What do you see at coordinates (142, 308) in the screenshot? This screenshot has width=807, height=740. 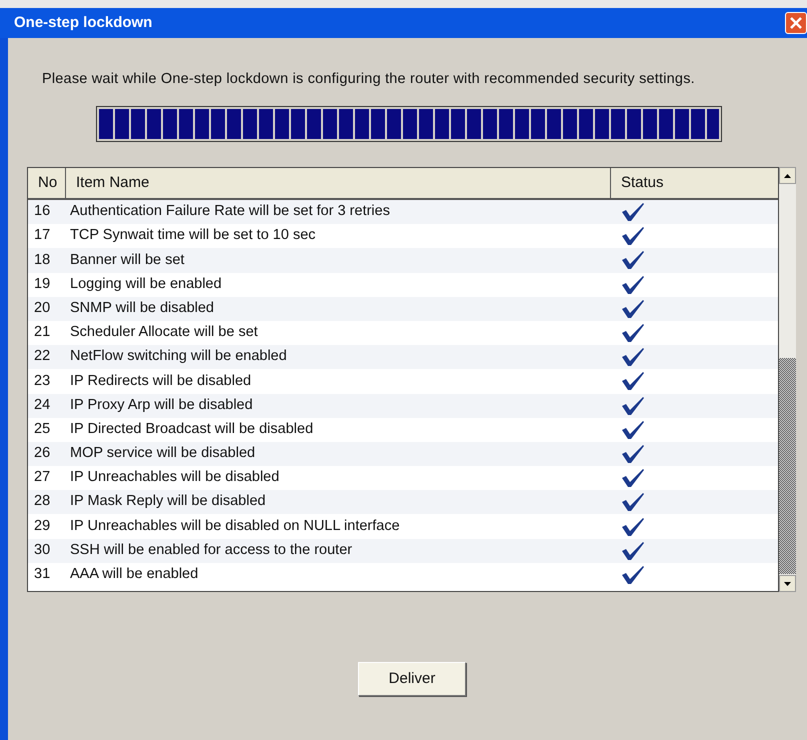 I see `table-cell-text: SNMP will be disabled` at bounding box center [142, 308].